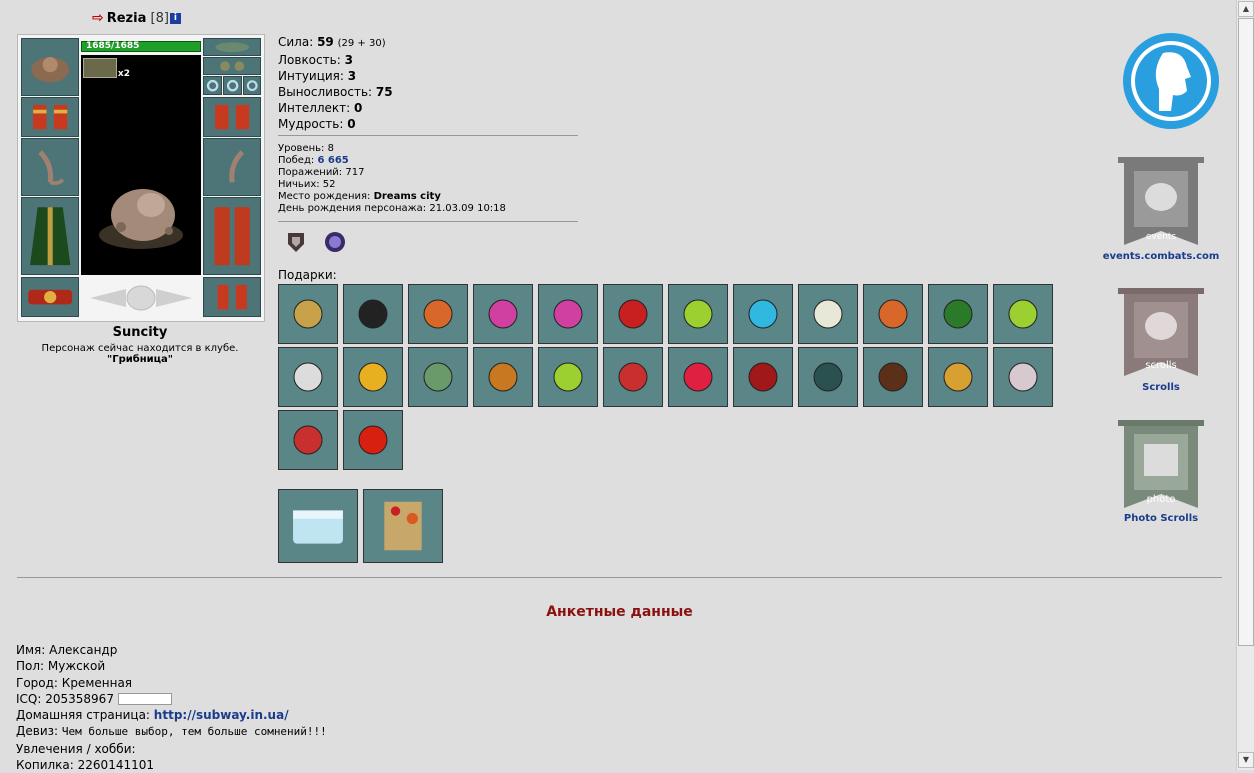  I want to click on stat-label: Выносливость:, so click(325, 92).